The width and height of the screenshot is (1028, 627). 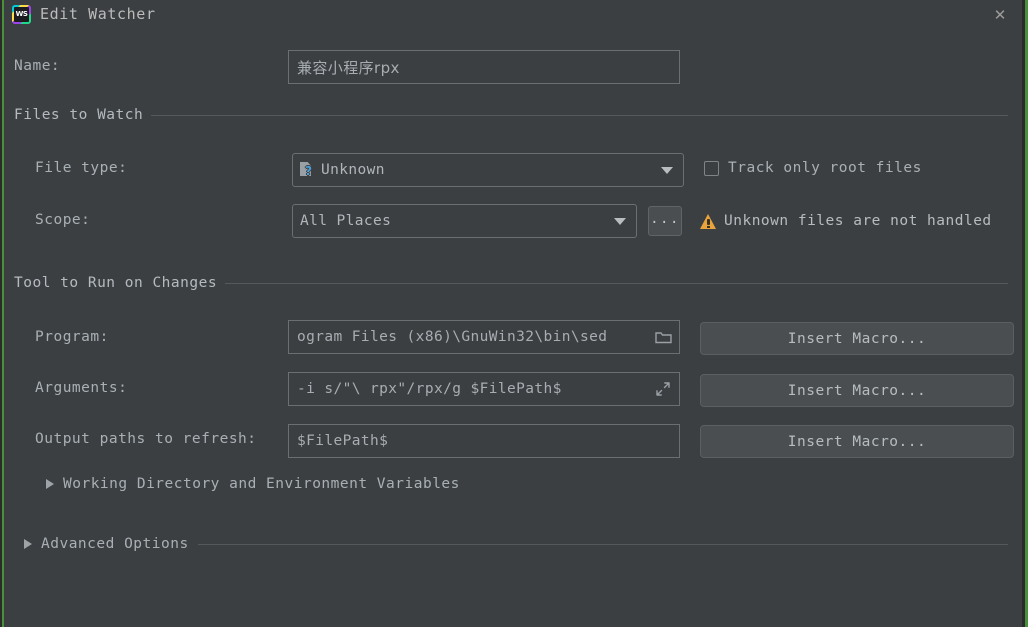 I want to click on name-input-value: 兼容小程序rpx, so click(x=348, y=67).